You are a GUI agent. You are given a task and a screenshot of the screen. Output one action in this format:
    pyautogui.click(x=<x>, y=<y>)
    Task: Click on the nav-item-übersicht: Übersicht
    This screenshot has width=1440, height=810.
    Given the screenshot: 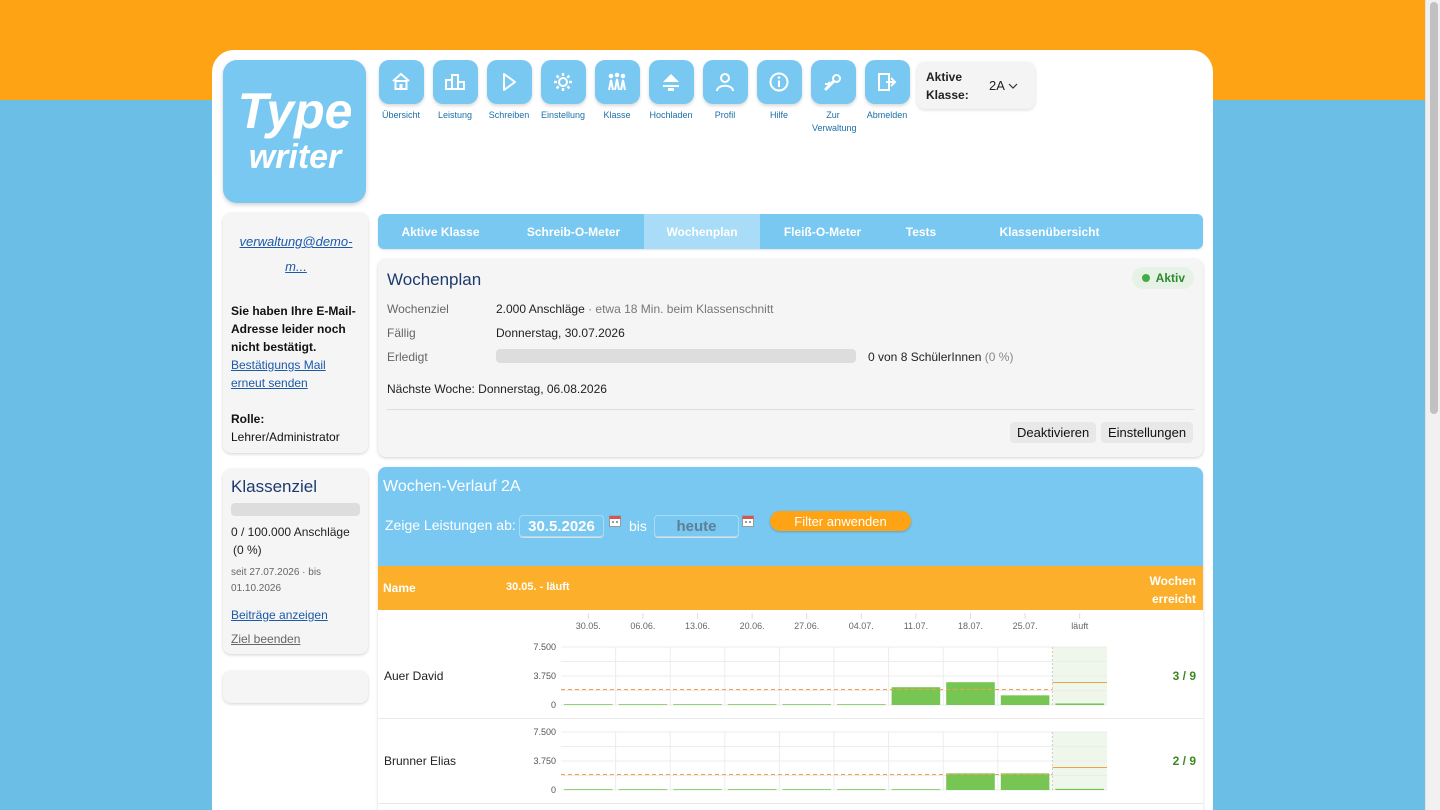 What is the action you would take?
    pyautogui.click(x=401, y=97)
    